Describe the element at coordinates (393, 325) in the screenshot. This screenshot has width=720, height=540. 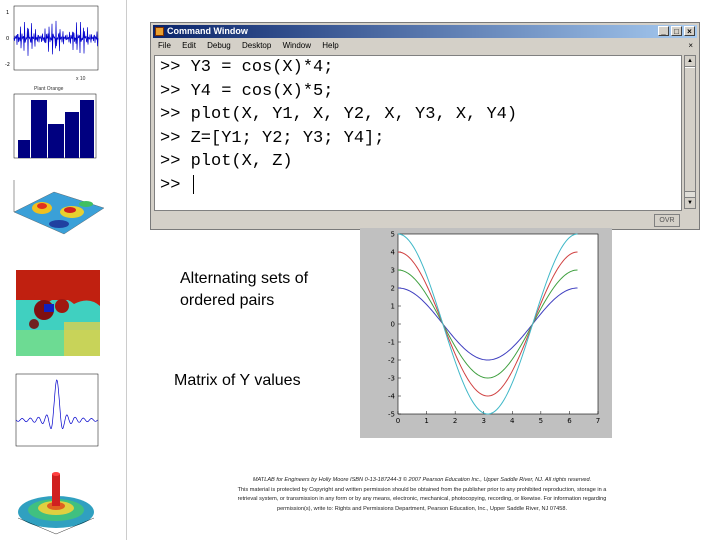
I see `y-tick-label: 0` at that location.